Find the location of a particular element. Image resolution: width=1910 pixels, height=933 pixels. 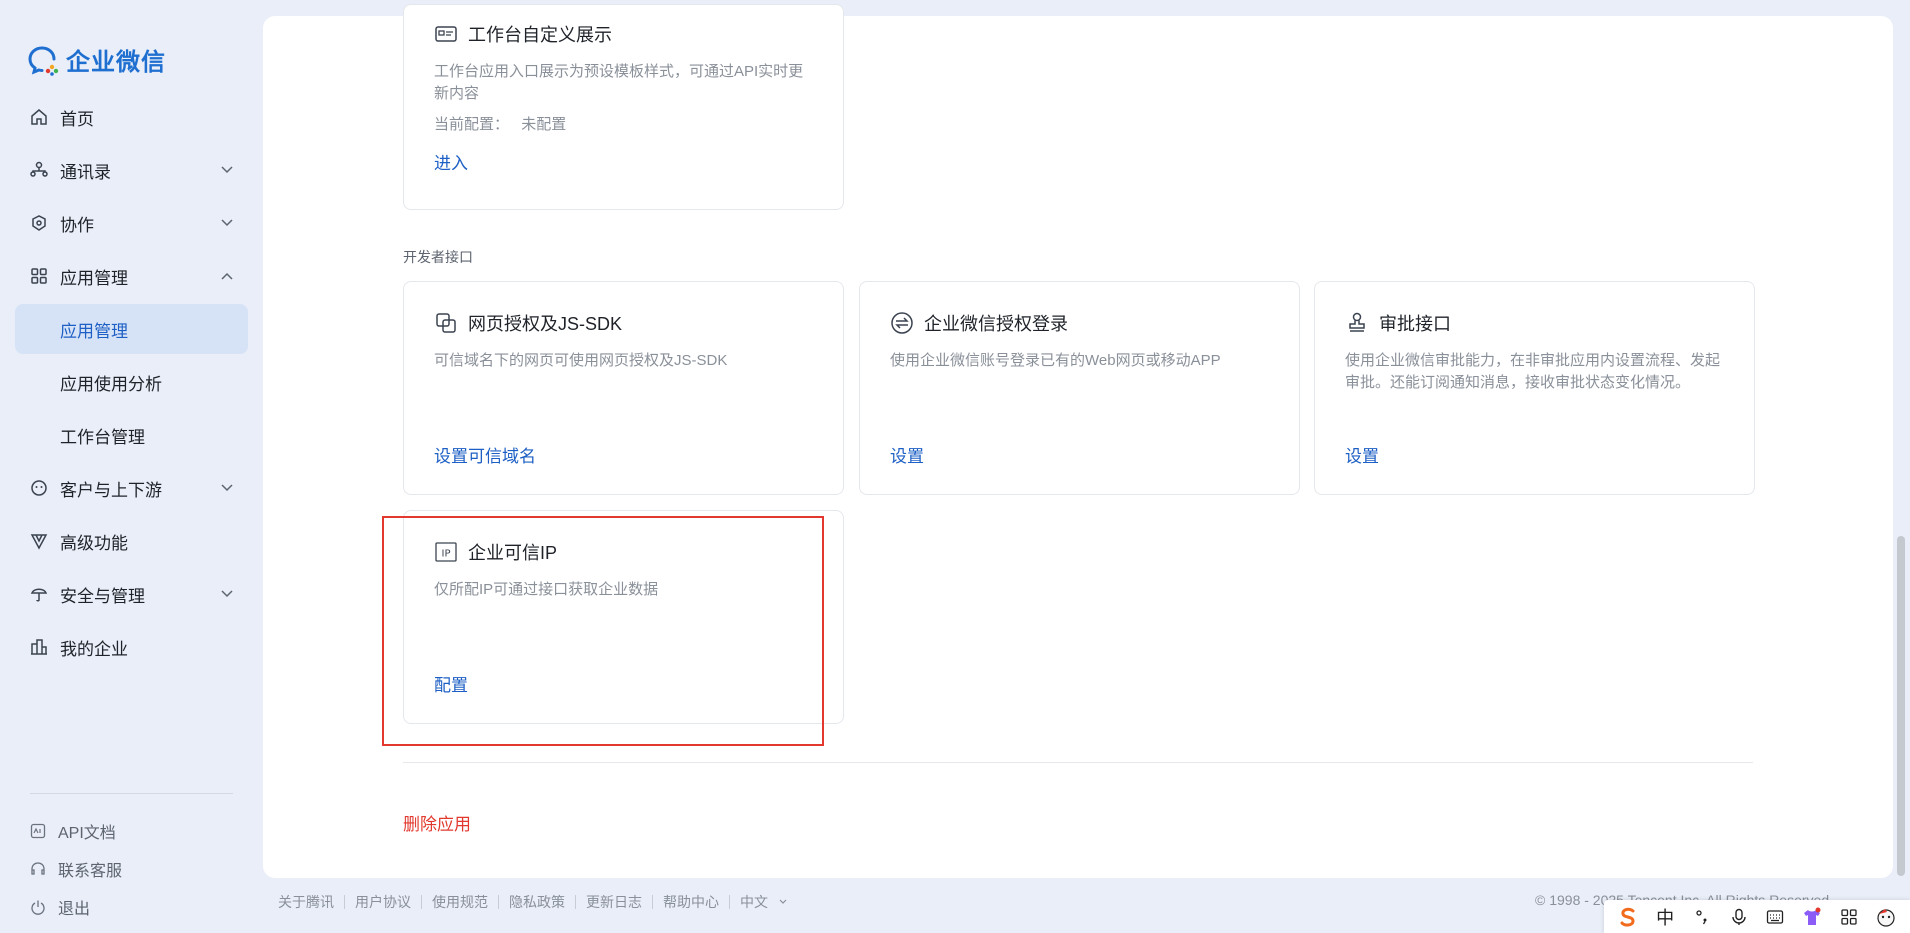

card-title: 网页授权及JS-SDK is located at coordinates (528, 323).